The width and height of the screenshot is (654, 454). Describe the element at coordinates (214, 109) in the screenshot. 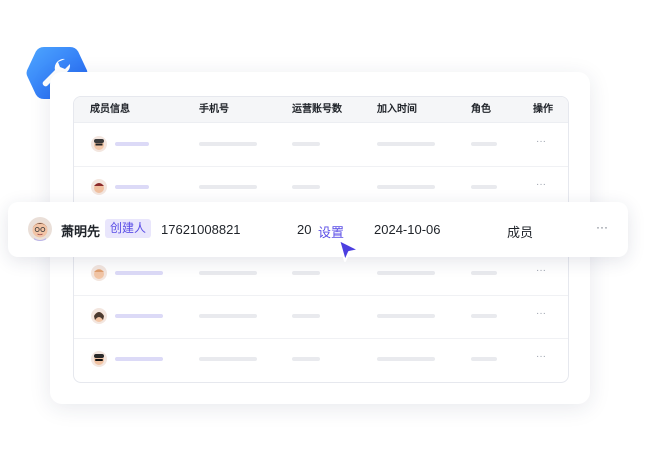

I see `header-phone: 手机号` at that location.